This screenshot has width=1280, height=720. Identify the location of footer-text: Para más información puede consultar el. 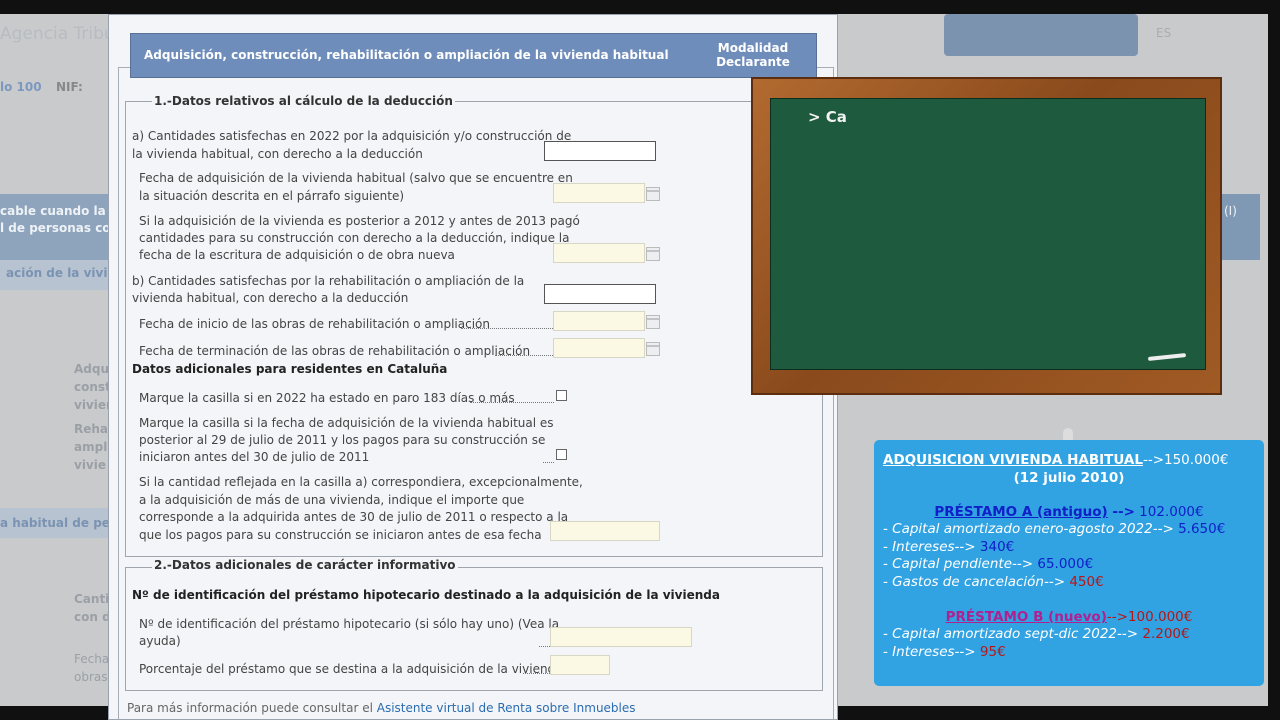
(252, 708).